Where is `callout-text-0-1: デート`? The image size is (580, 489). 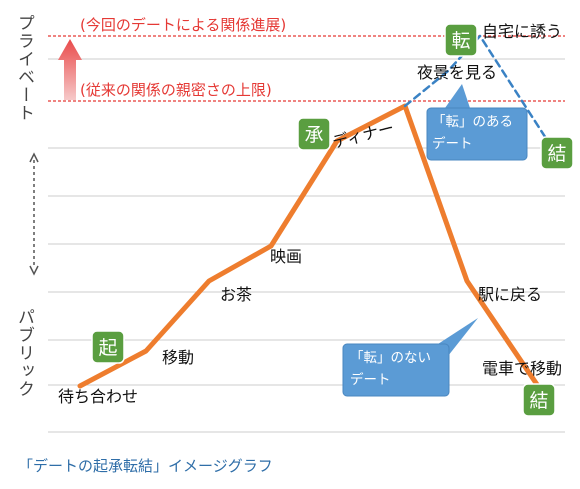 callout-text-0-1: デート is located at coordinates (452, 143).